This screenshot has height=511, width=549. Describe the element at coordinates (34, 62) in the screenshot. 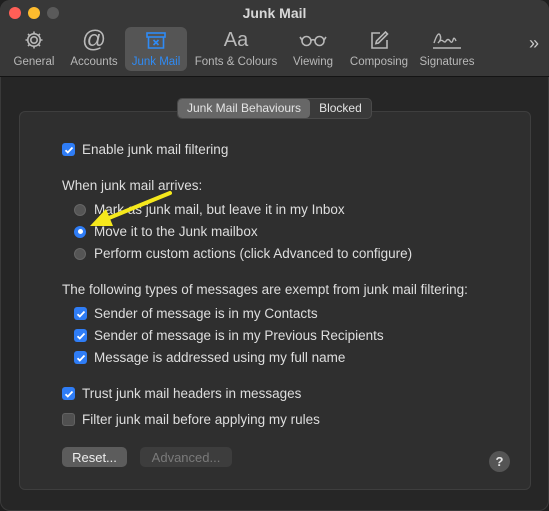

I see `tab-general-label: General` at that location.